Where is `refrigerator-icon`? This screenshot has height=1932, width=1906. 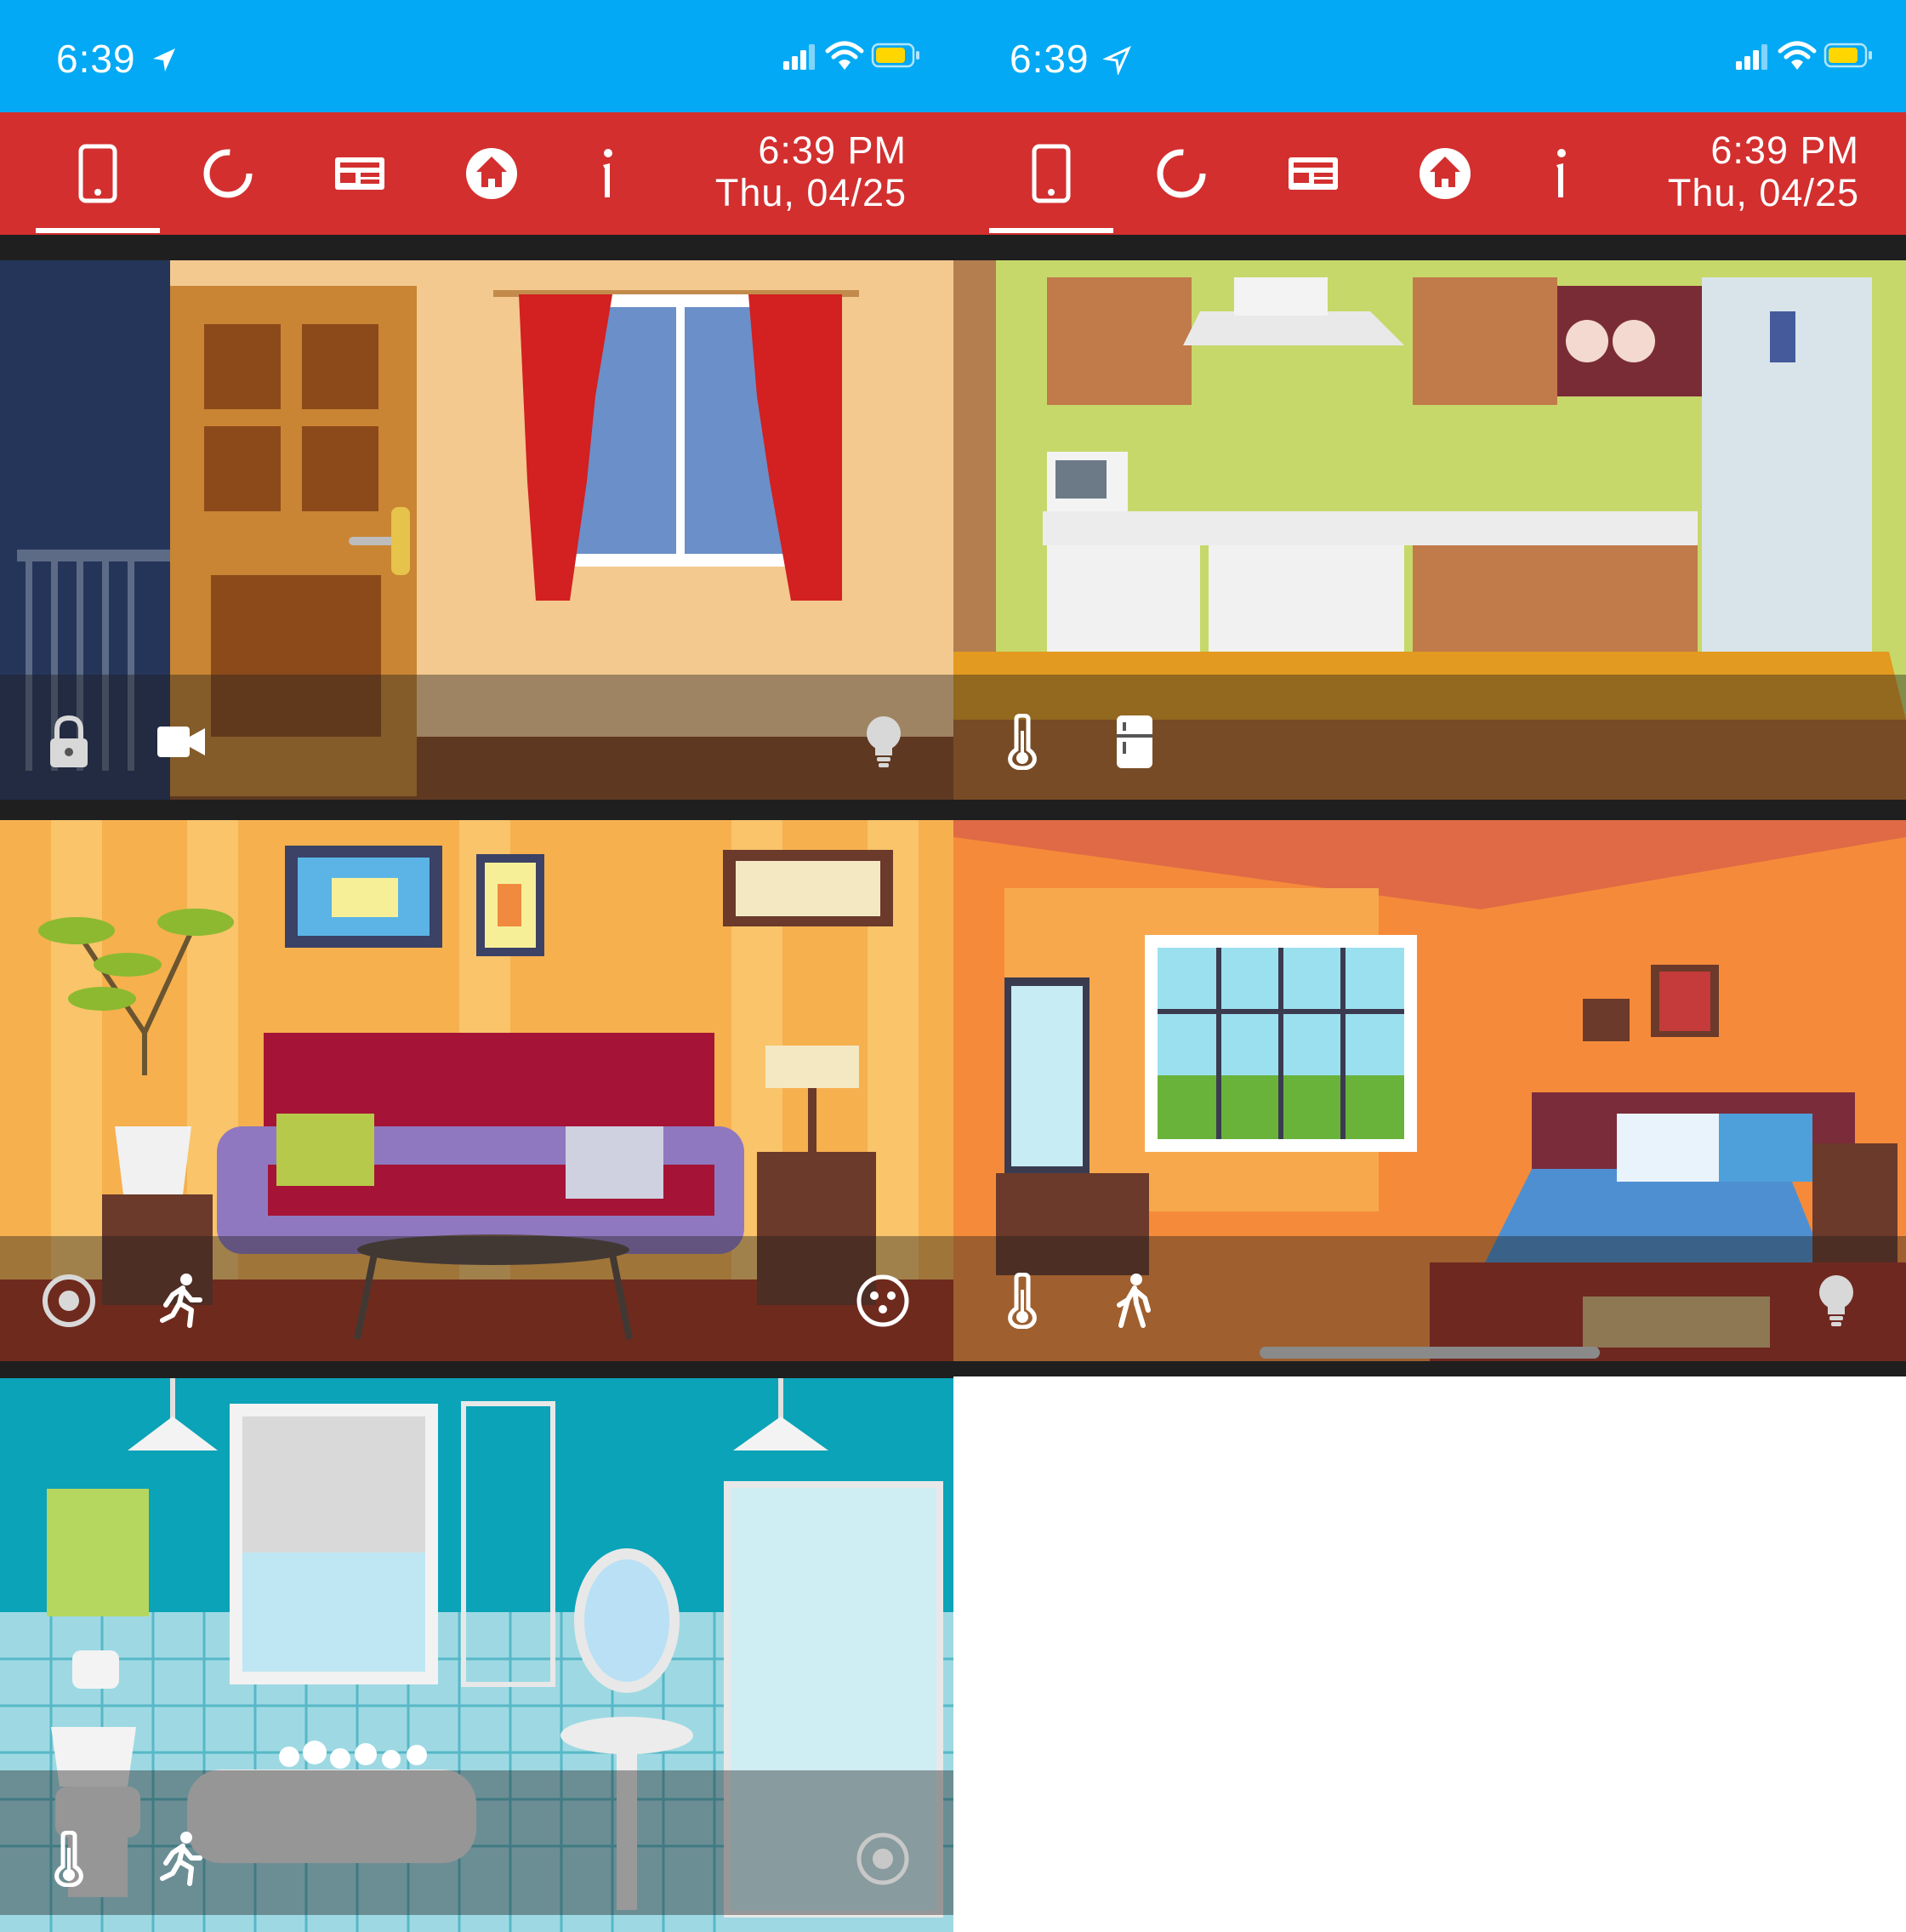
refrigerator-icon is located at coordinates (1134, 742).